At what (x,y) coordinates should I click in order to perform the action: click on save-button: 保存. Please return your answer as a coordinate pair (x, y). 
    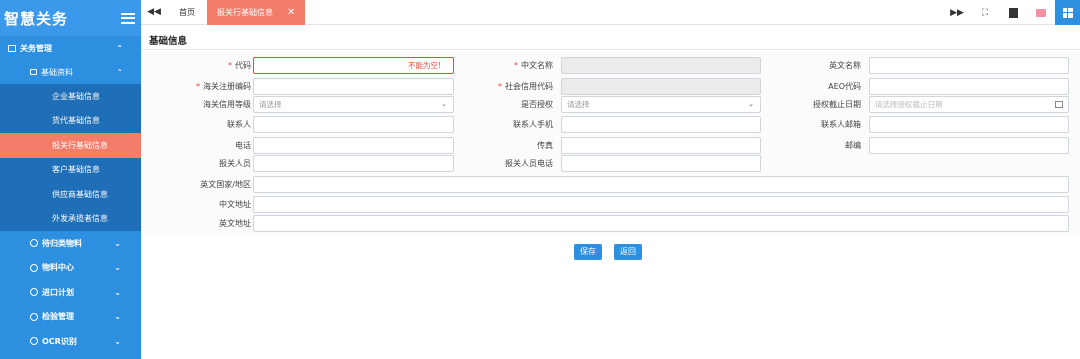
    Looking at the image, I should click on (588, 252).